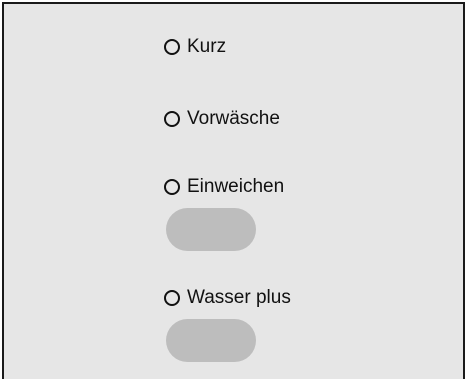 Image resolution: width=469 pixels, height=379 pixels. Describe the element at coordinates (211, 229) in the screenshot. I see `einweichen-button` at that location.